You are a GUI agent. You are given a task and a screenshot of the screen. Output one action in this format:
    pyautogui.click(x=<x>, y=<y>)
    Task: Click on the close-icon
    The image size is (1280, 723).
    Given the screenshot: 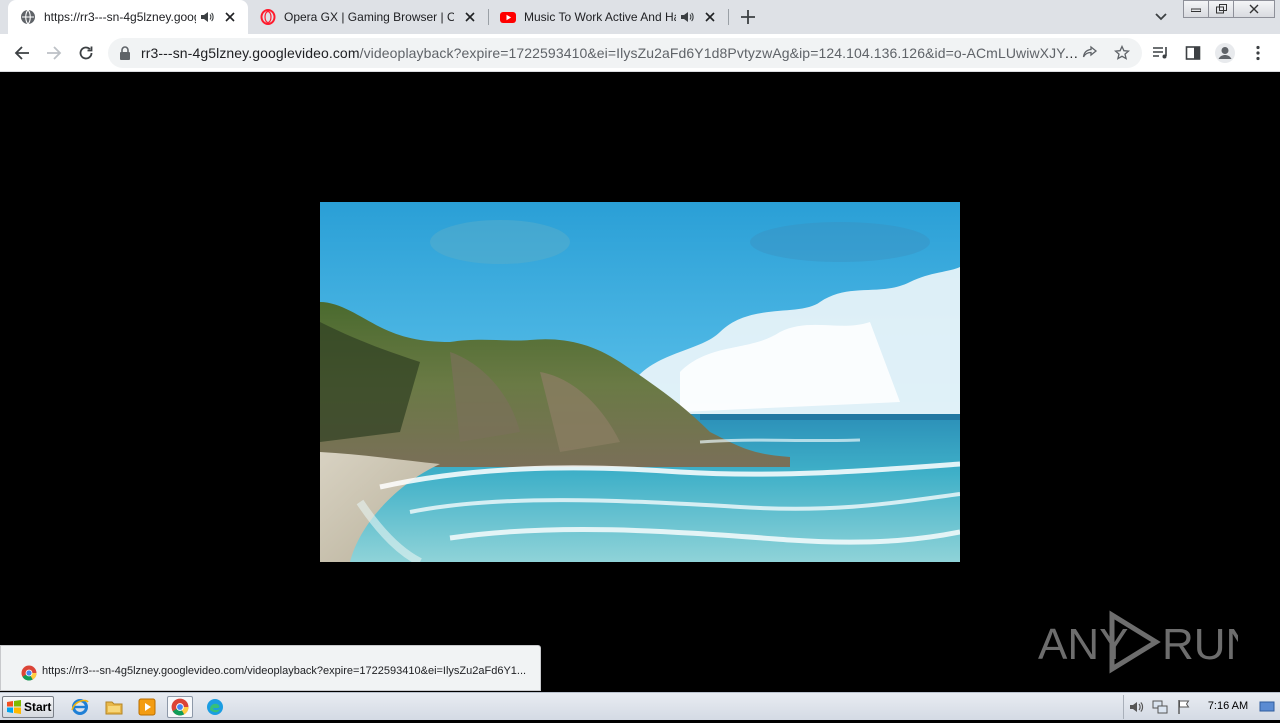 What is the action you would take?
    pyautogui.click(x=1254, y=9)
    